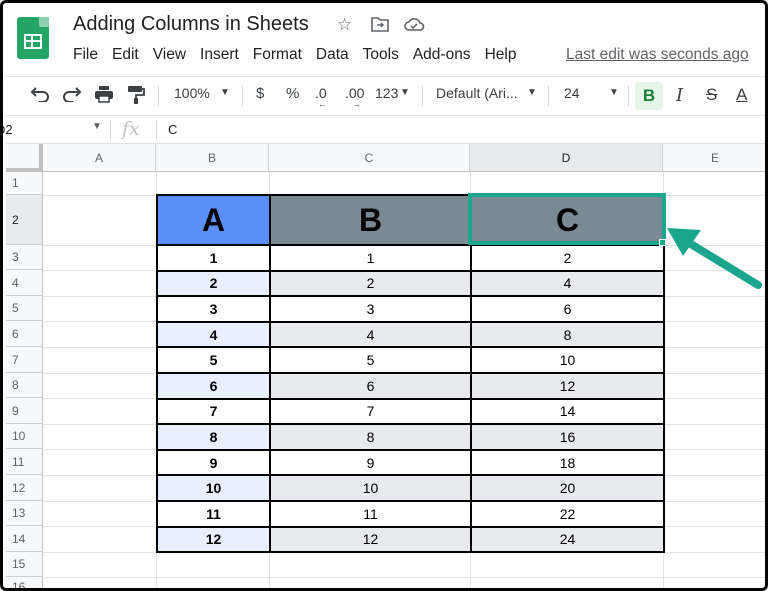  I want to click on column-header-b: B, so click(212, 158).